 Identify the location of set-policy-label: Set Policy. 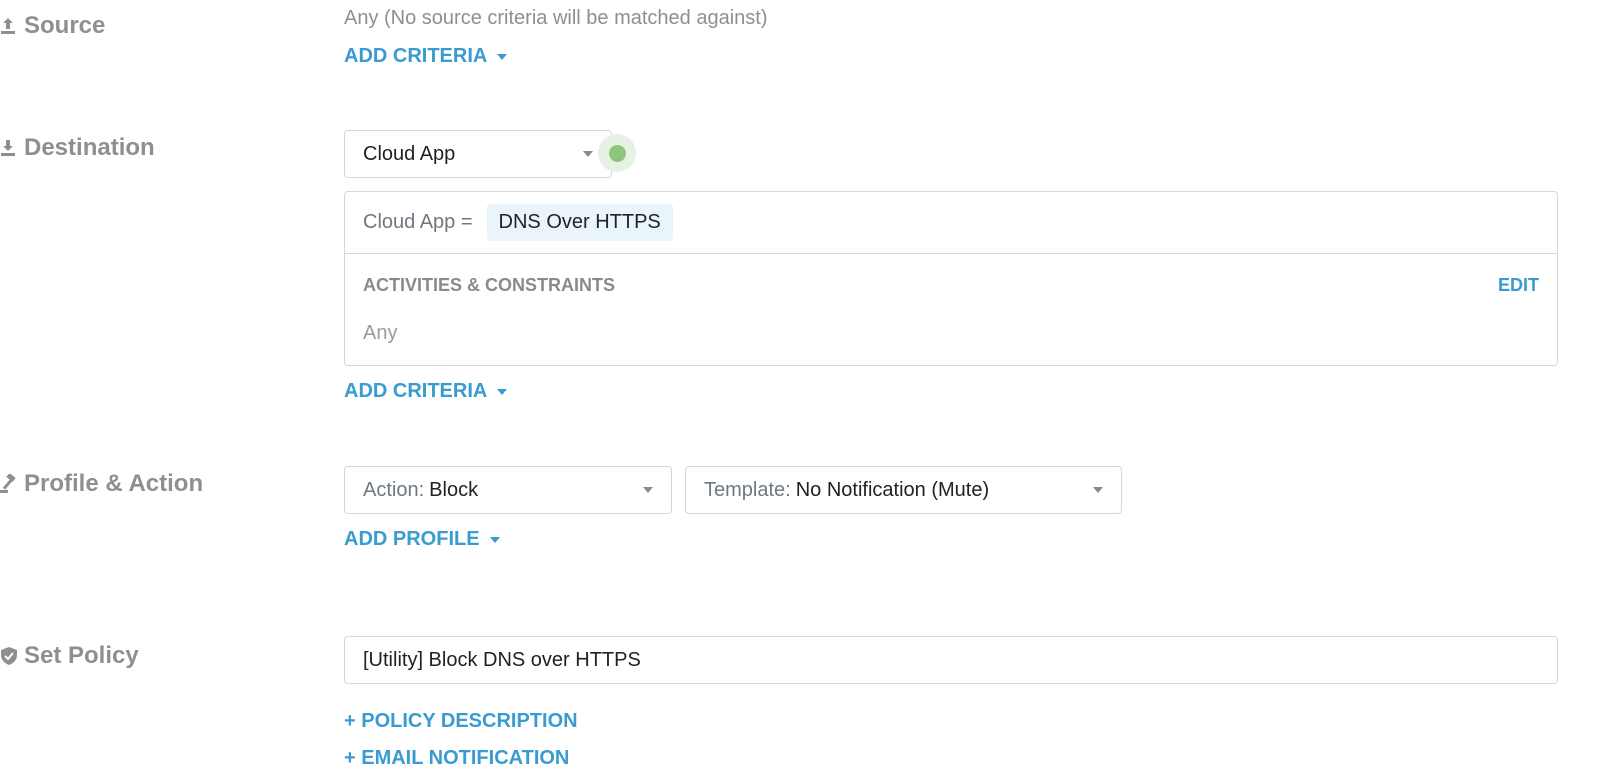
(81, 655).